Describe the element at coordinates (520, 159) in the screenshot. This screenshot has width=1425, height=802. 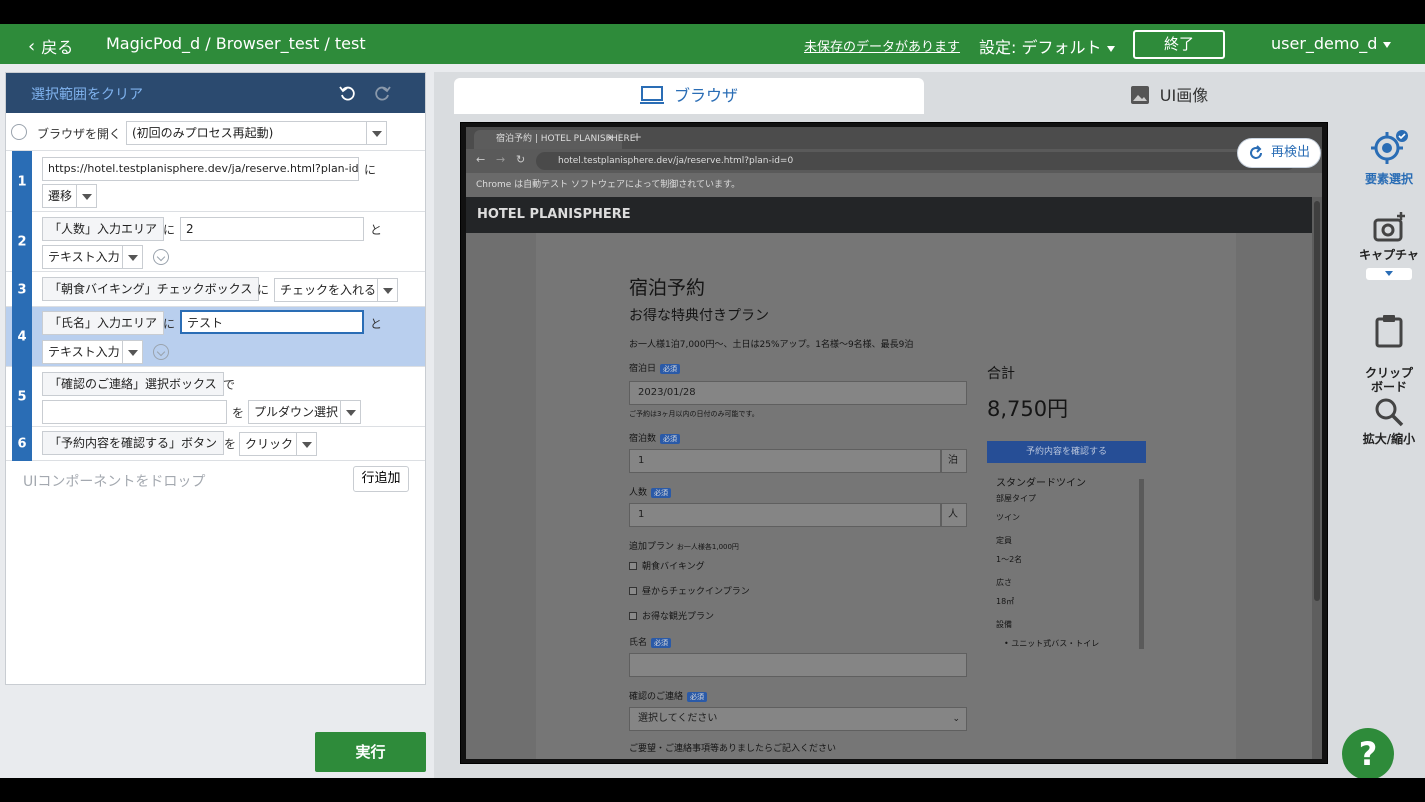
I see `reload-icon: ↻` at that location.